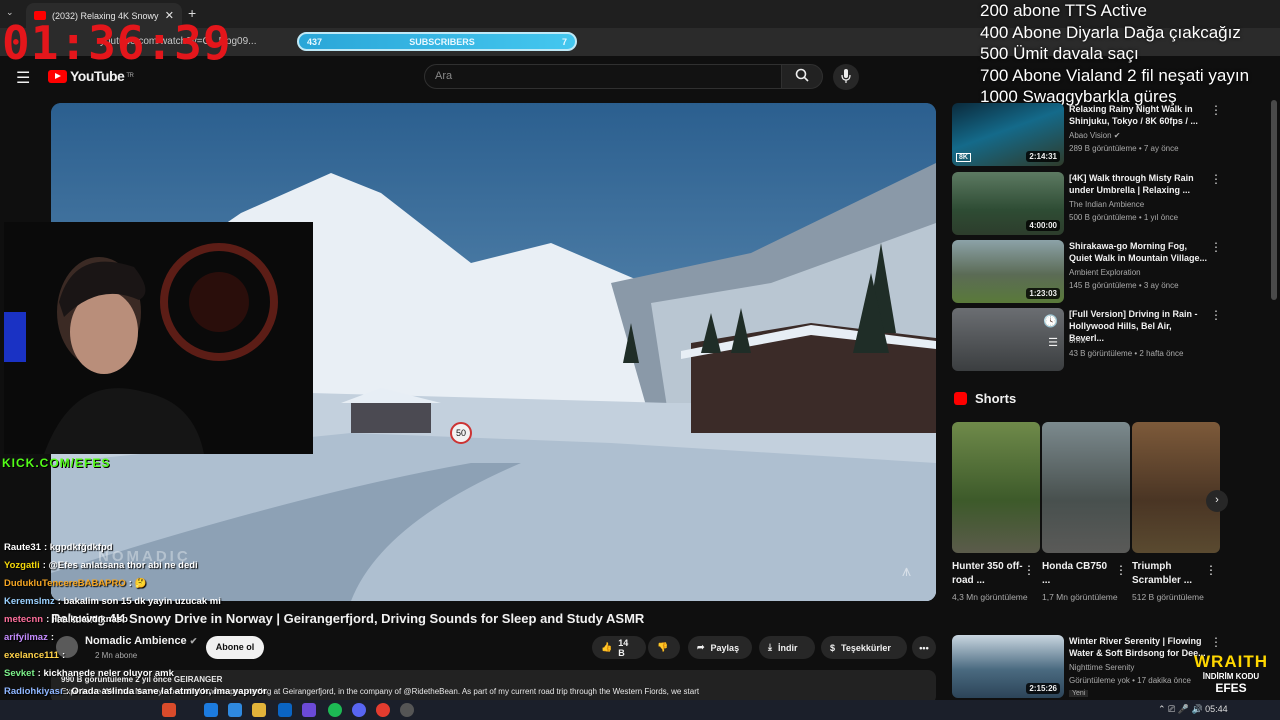  I want to click on goal-item: 500 Ümit davala saçı, so click(1059, 53).